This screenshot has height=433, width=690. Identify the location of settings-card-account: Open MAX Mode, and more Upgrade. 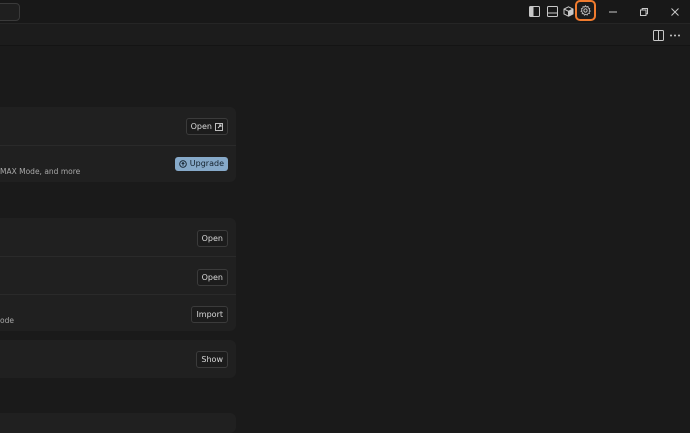
(118, 144).